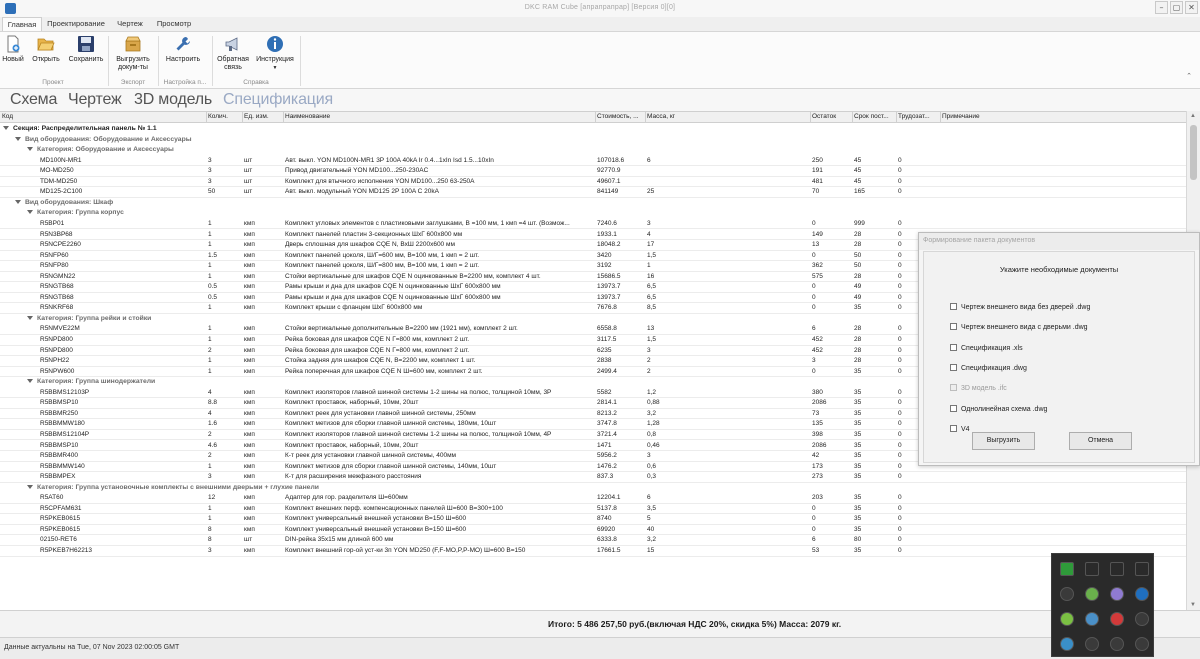  I want to click on ribbon-collapse-icon: ⌃, so click(1189, 76).